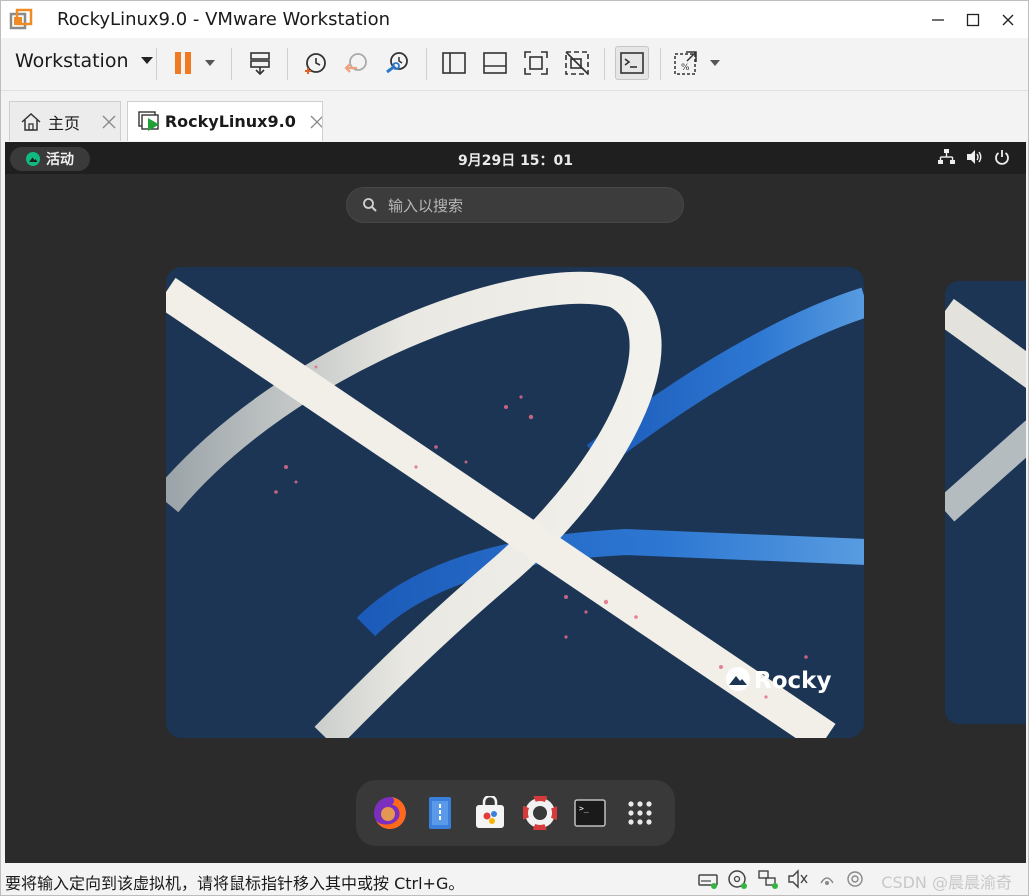  What do you see at coordinates (31, 121) in the screenshot?
I see `home-icon` at bounding box center [31, 121].